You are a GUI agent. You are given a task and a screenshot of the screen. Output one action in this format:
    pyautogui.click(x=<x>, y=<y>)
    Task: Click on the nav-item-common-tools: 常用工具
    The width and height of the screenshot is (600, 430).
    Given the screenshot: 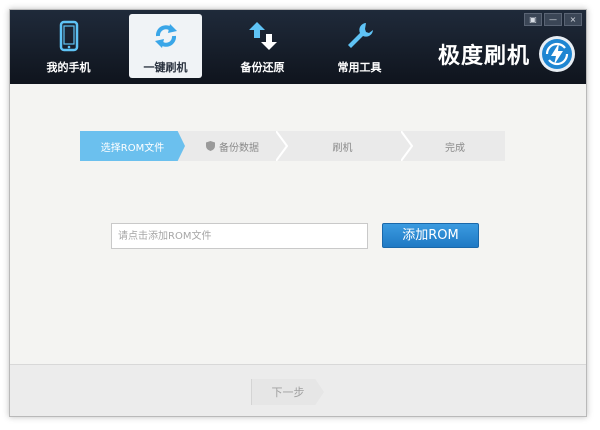 What is the action you would take?
    pyautogui.click(x=359, y=46)
    